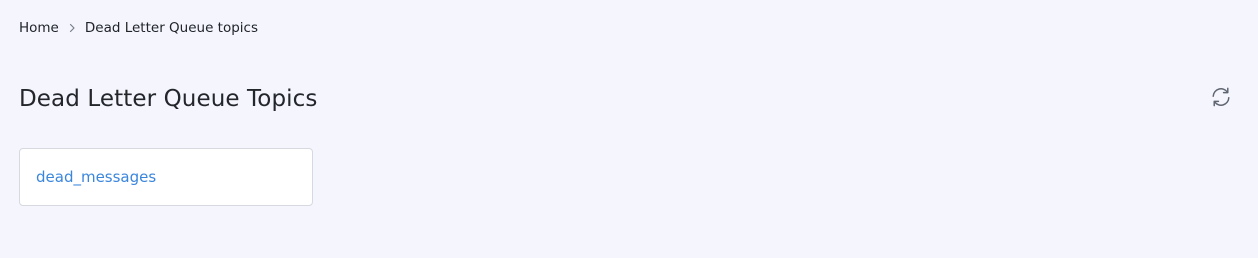 This screenshot has width=1258, height=258. I want to click on breadcrumb-current: Dead Letter Queue topics, so click(171, 28).